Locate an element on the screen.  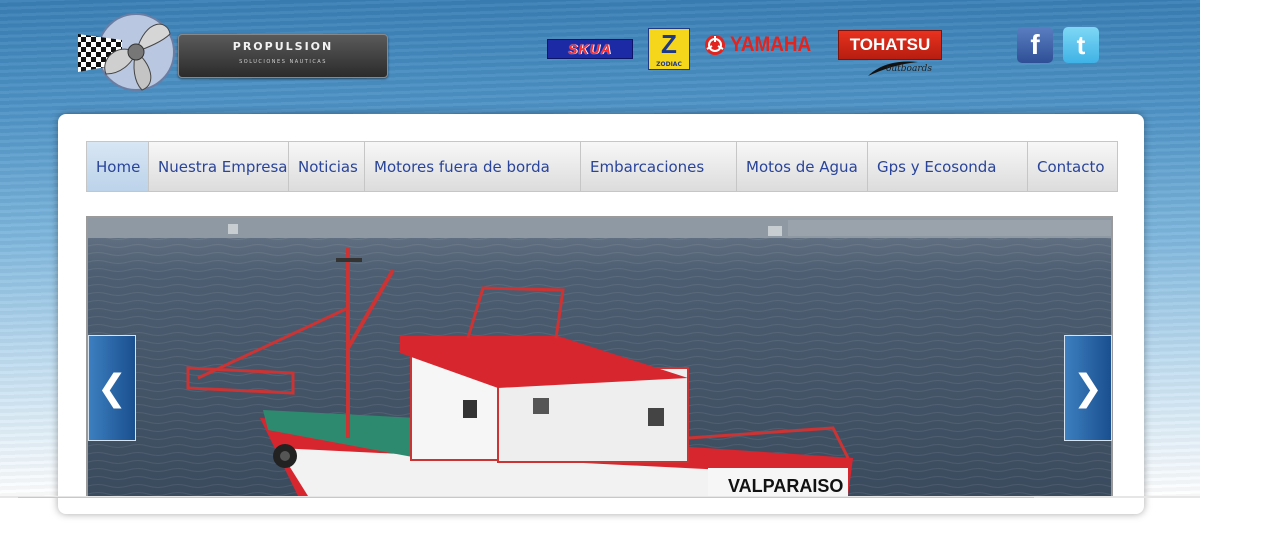
yamaha-tuning-fork-icon is located at coordinates (715, 45).